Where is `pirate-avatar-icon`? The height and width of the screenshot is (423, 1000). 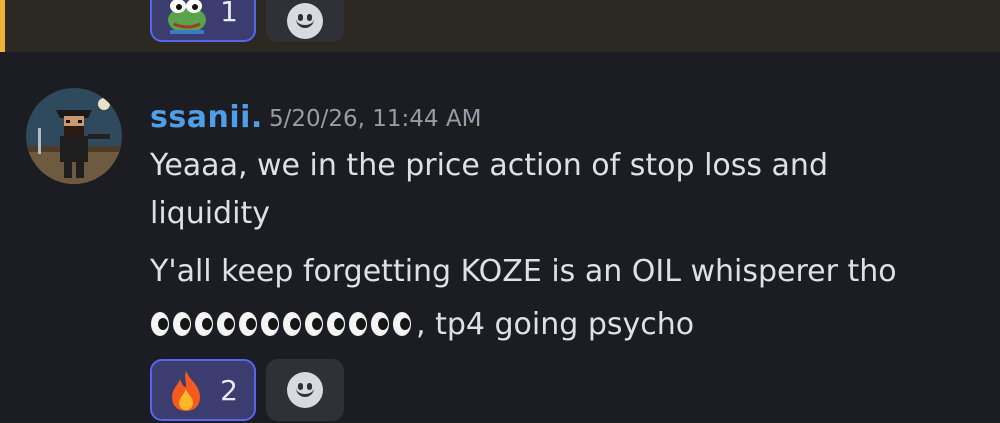 pirate-avatar-icon is located at coordinates (74, 136).